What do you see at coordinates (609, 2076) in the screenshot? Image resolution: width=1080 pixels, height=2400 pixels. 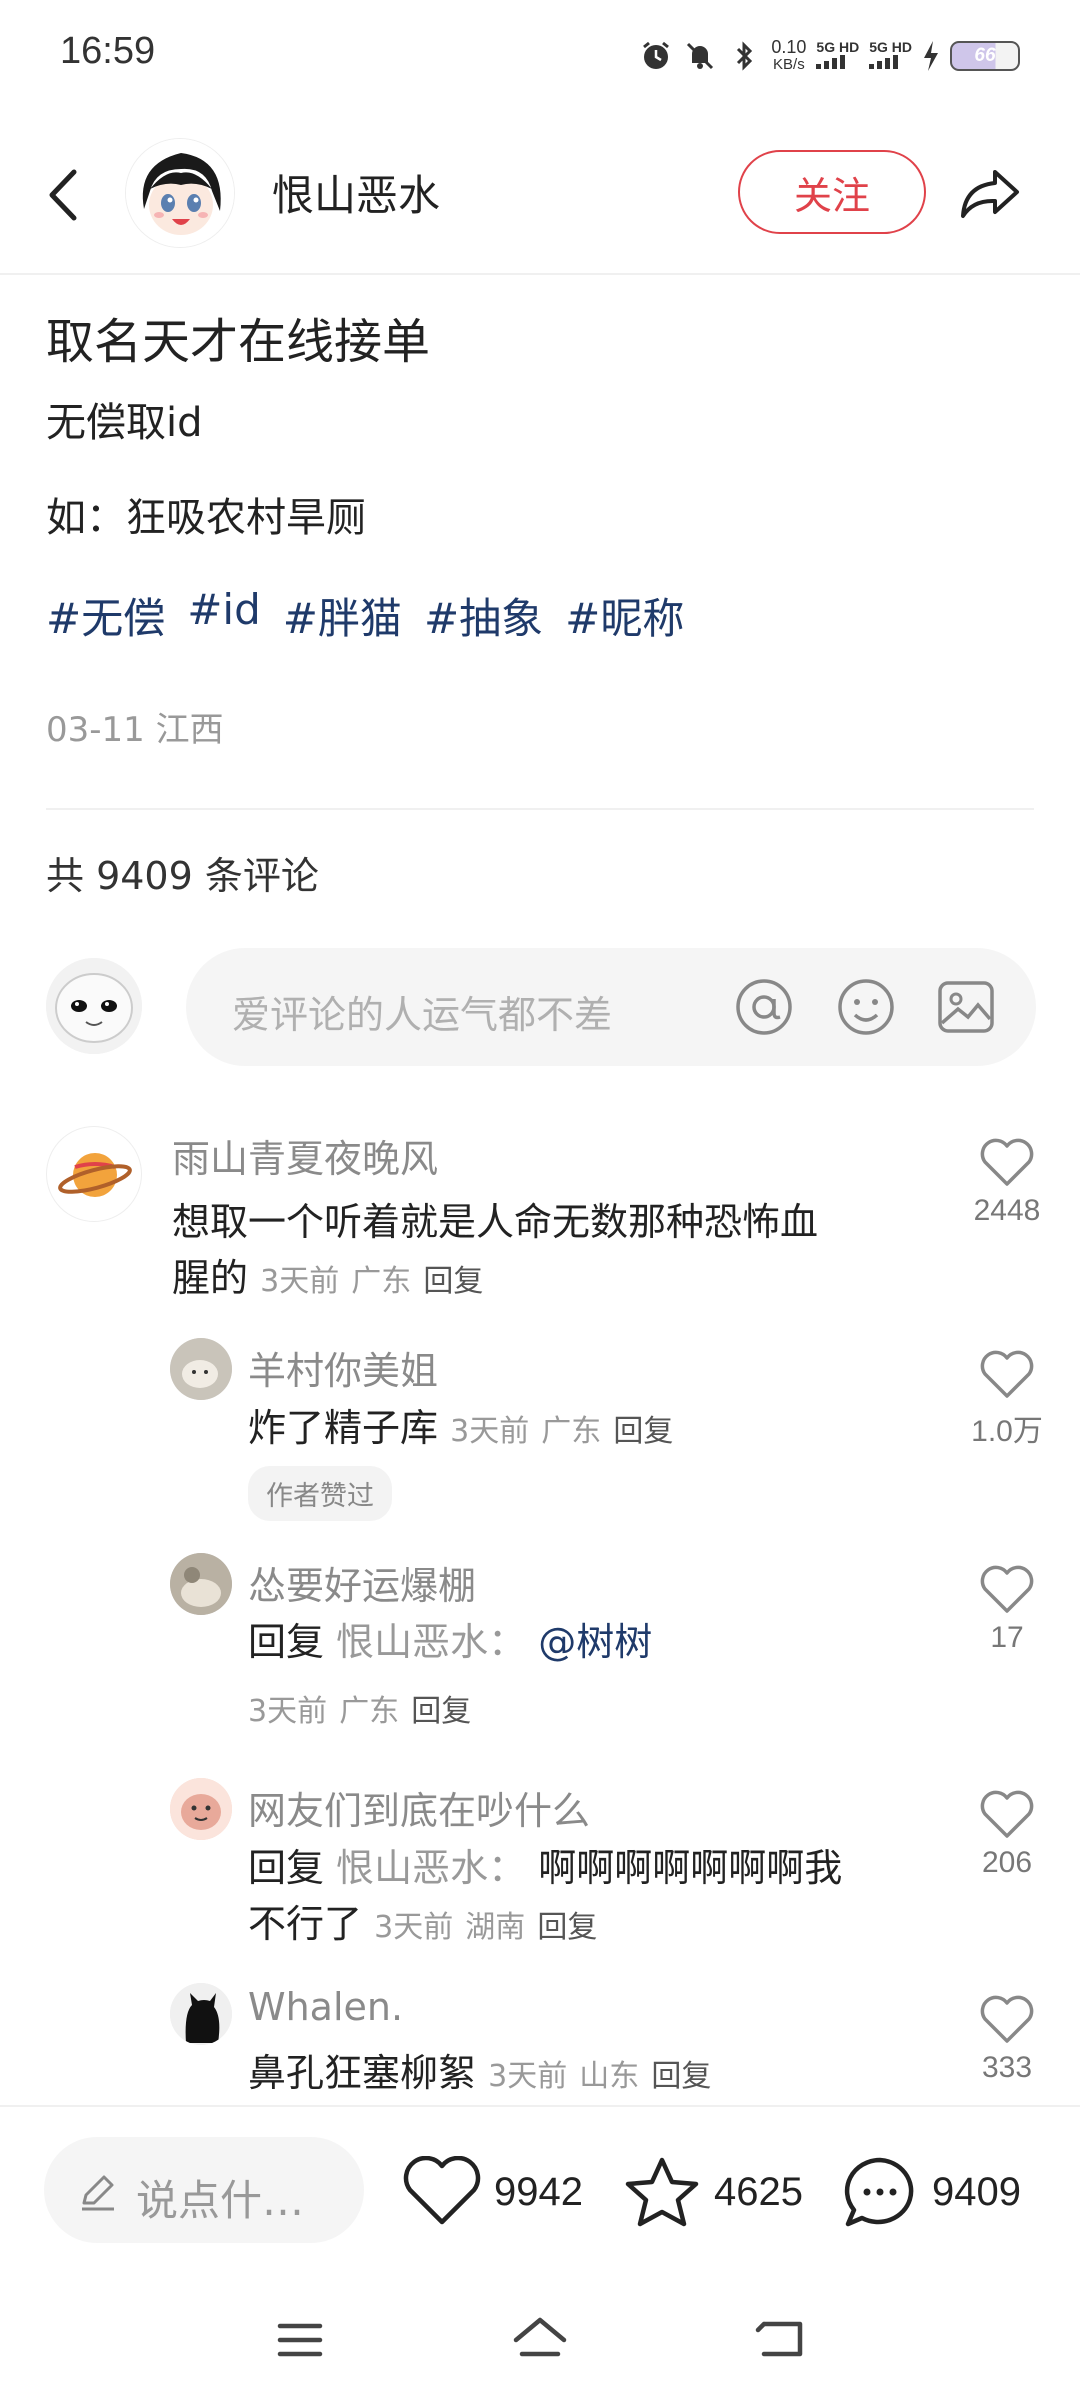 I see `comment-location: 山东` at bounding box center [609, 2076].